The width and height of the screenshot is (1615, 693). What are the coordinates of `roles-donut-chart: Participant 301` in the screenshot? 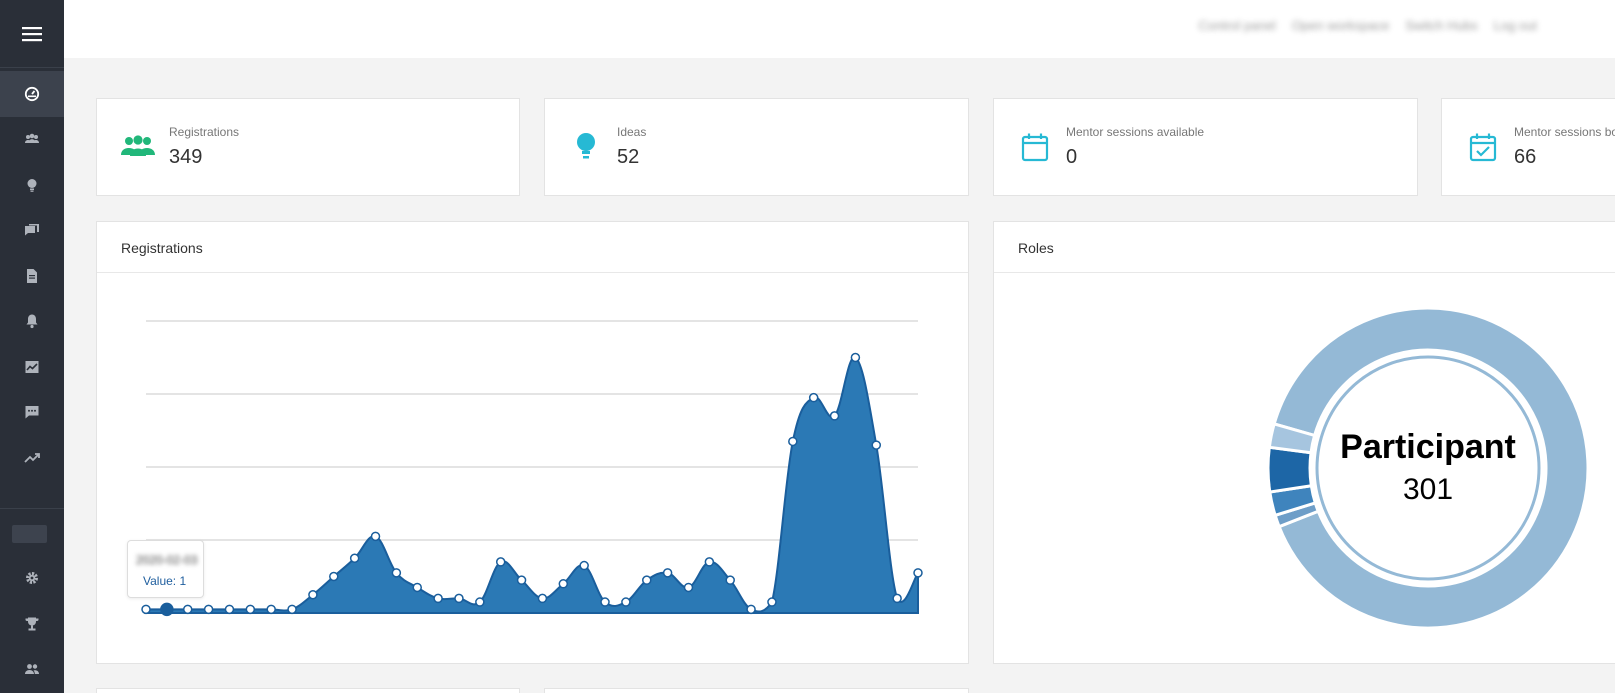 It's located at (1428, 468).